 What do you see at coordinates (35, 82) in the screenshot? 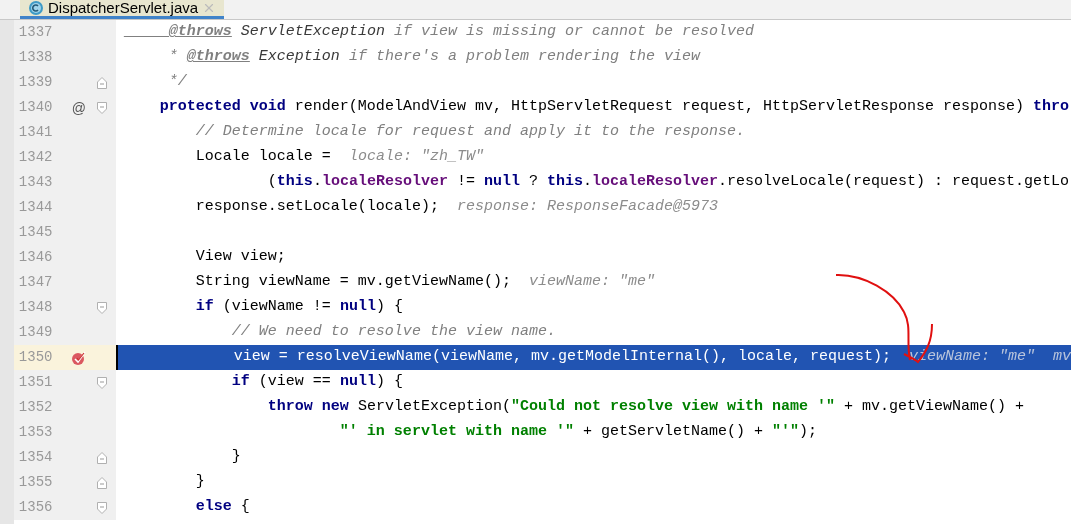
I see `line-number: 1339` at bounding box center [35, 82].